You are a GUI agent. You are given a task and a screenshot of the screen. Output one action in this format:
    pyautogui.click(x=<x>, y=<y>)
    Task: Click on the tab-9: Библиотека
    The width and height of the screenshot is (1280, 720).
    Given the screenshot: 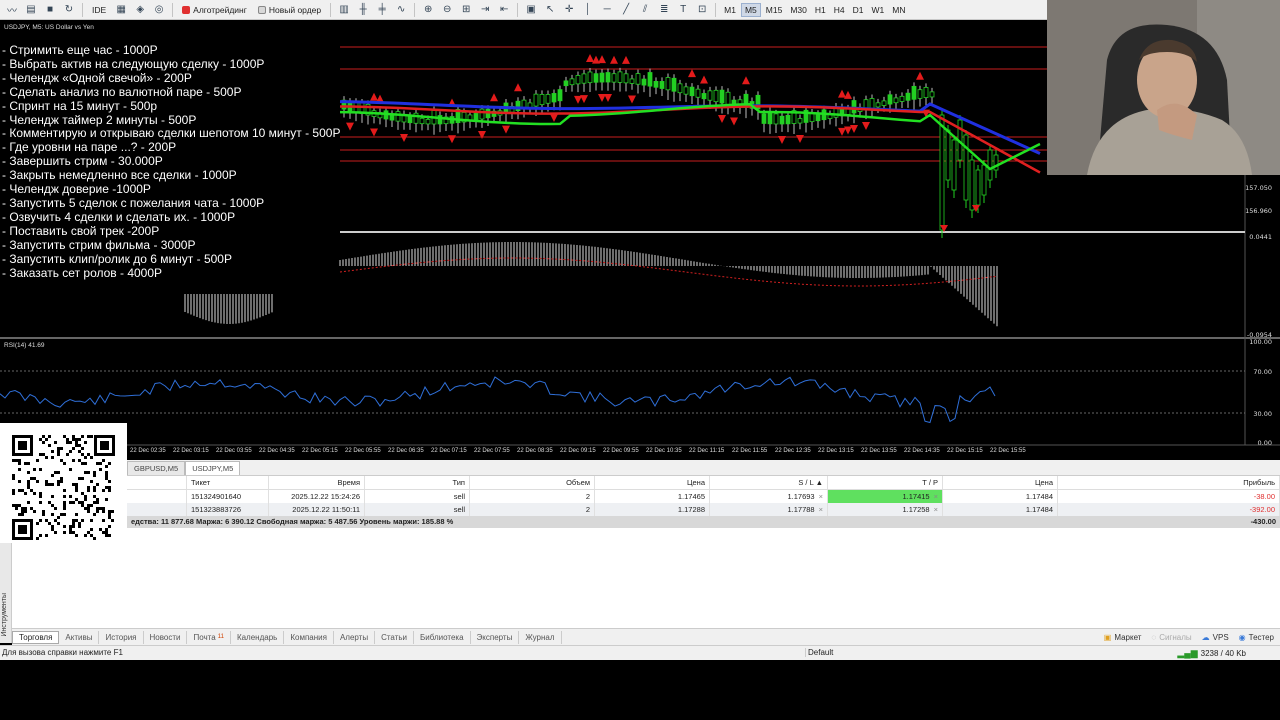 What is the action you would take?
    pyautogui.click(x=442, y=637)
    